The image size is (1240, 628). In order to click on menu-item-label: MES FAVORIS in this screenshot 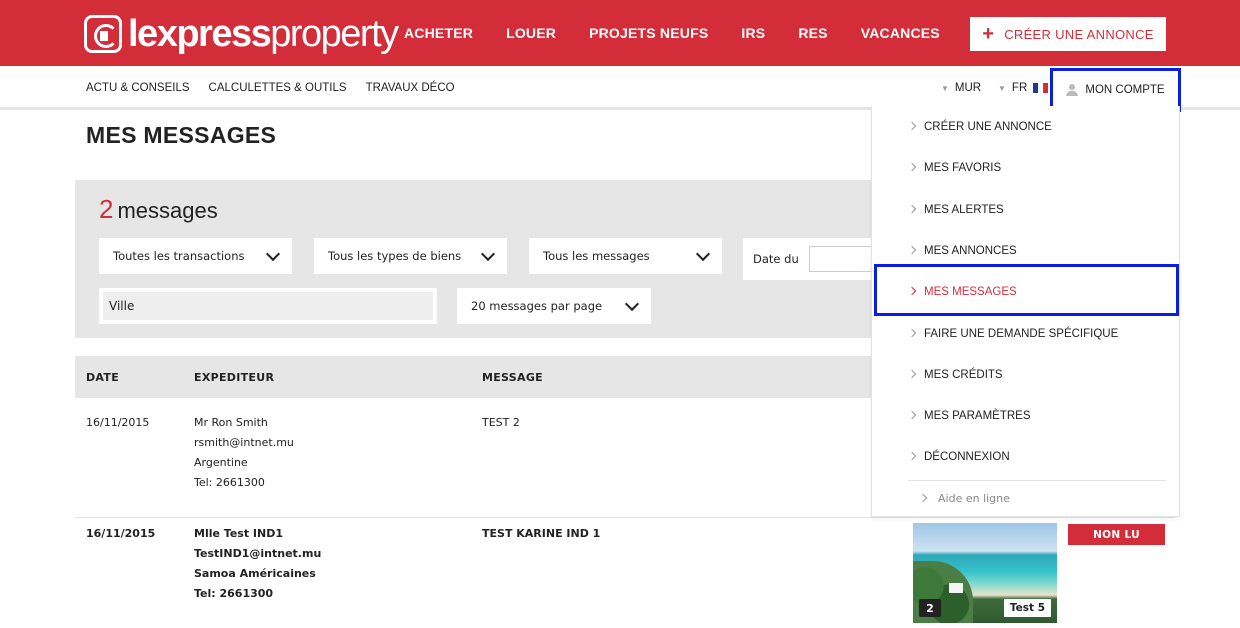, I will do `click(963, 167)`.